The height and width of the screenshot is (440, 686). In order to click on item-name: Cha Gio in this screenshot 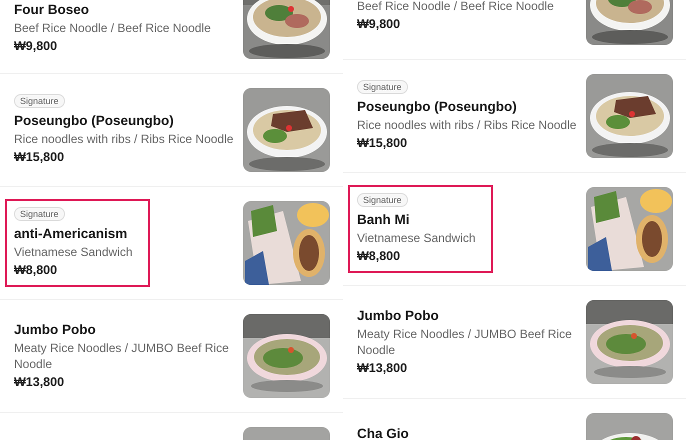, I will do `click(383, 432)`.